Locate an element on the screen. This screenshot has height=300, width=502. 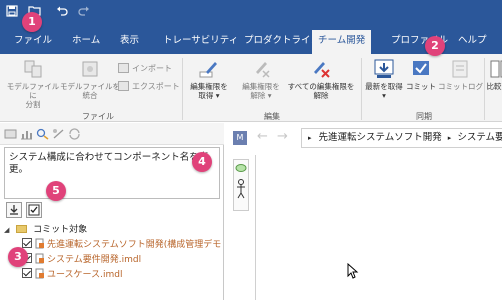
collapse-icon: ◢ is located at coordinates (6, 230).